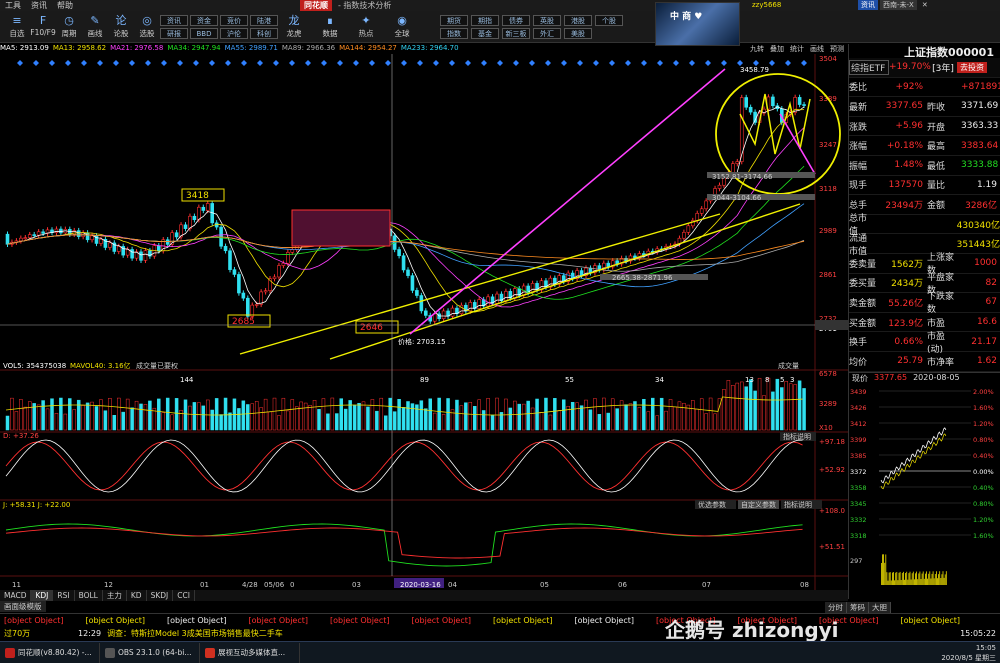 This screenshot has width=1000, height=663. Describe the element at coordinates (766, 5) in the screenshot. I see `username: zzy5668` at that location.